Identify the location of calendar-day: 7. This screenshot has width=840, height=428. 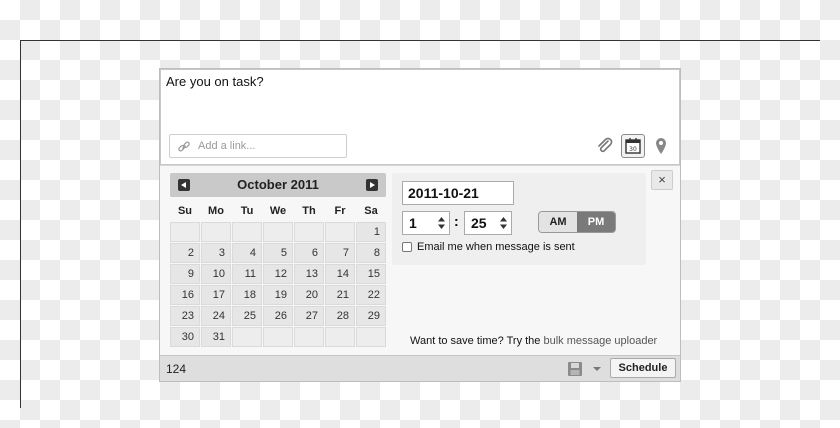
(340, 253).